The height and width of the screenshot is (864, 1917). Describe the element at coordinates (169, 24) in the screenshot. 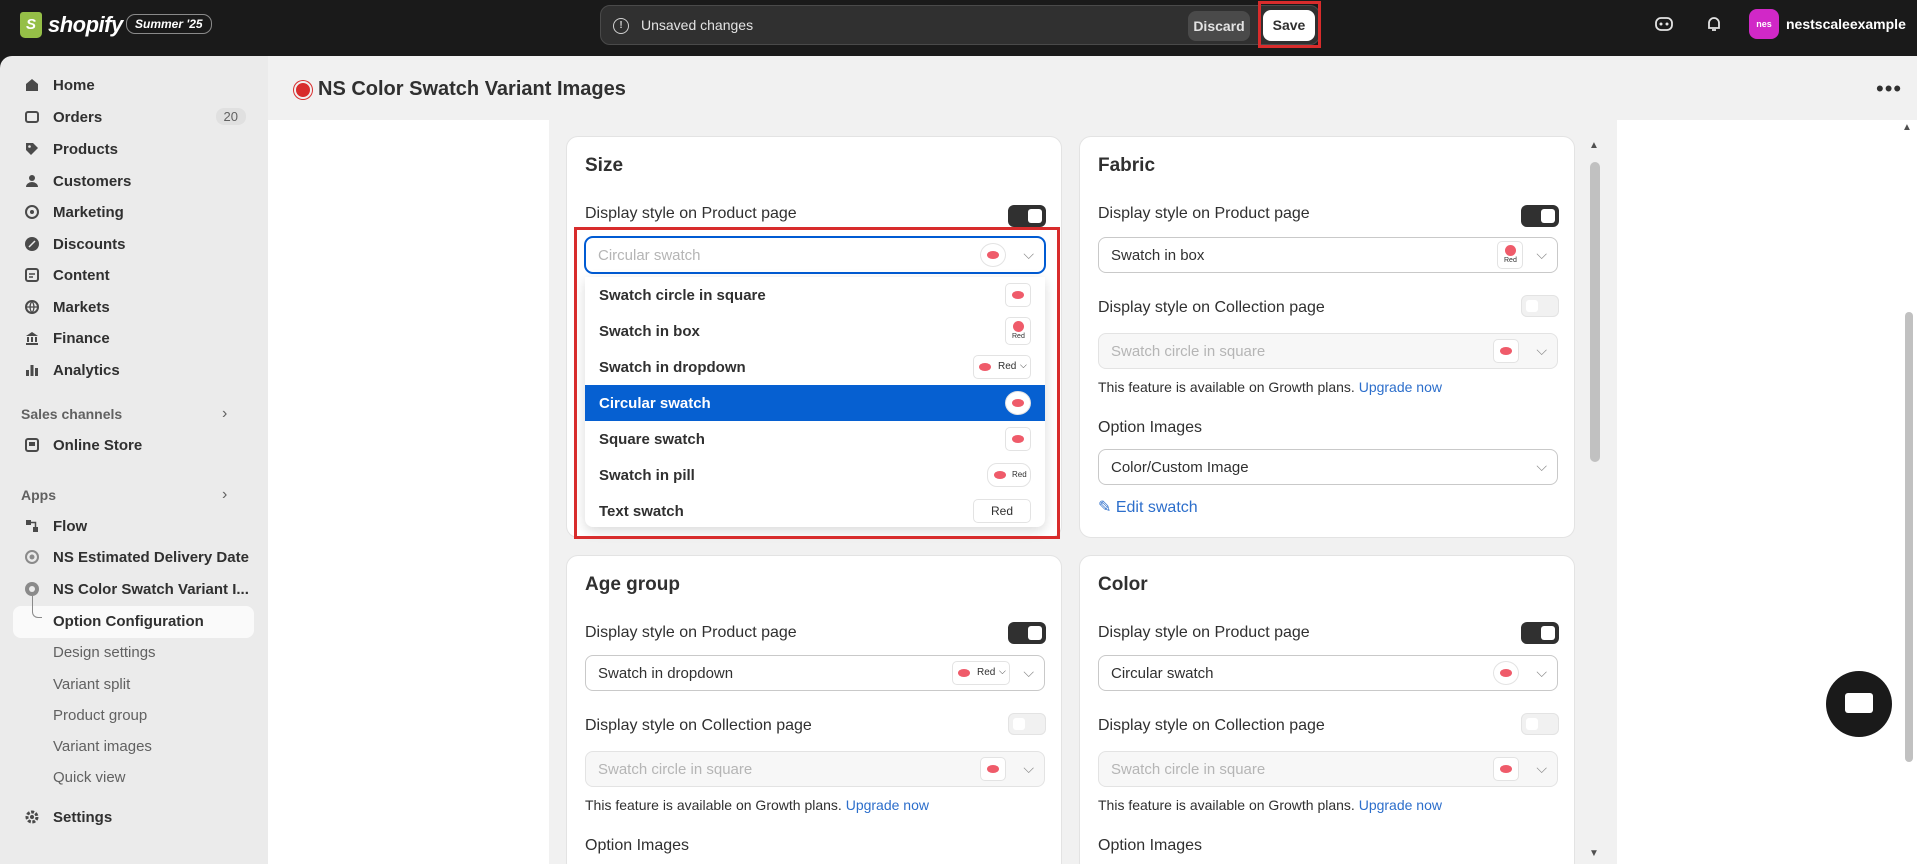

I see `edition-badge: Summer '25` at that location.